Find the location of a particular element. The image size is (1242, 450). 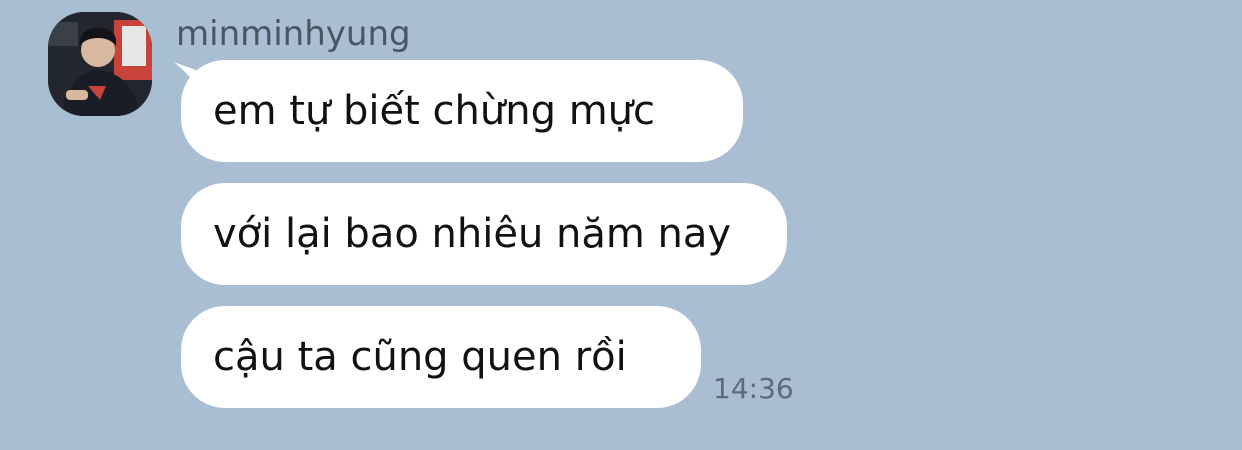

sender-name: minminhyung is located at coordinates (293, 34).